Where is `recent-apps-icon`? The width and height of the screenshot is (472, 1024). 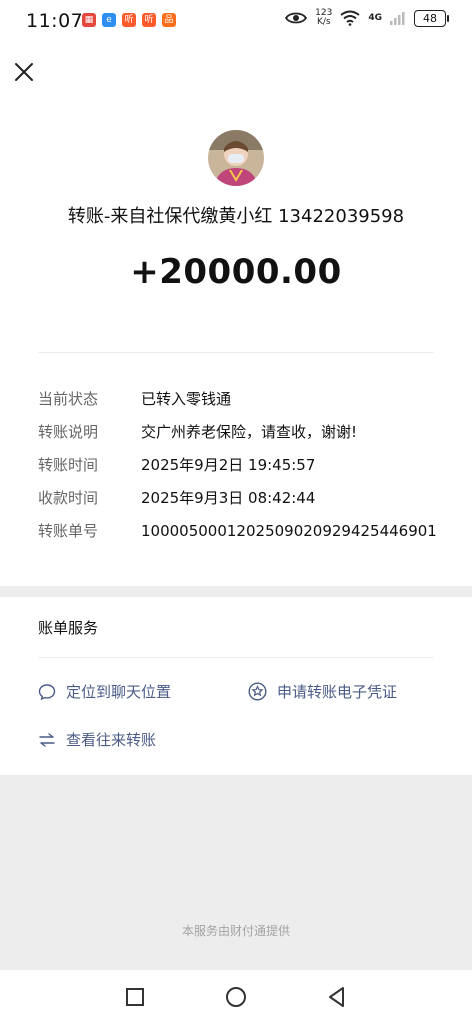 recent-apps-icon is located at coordinates (135, 997).